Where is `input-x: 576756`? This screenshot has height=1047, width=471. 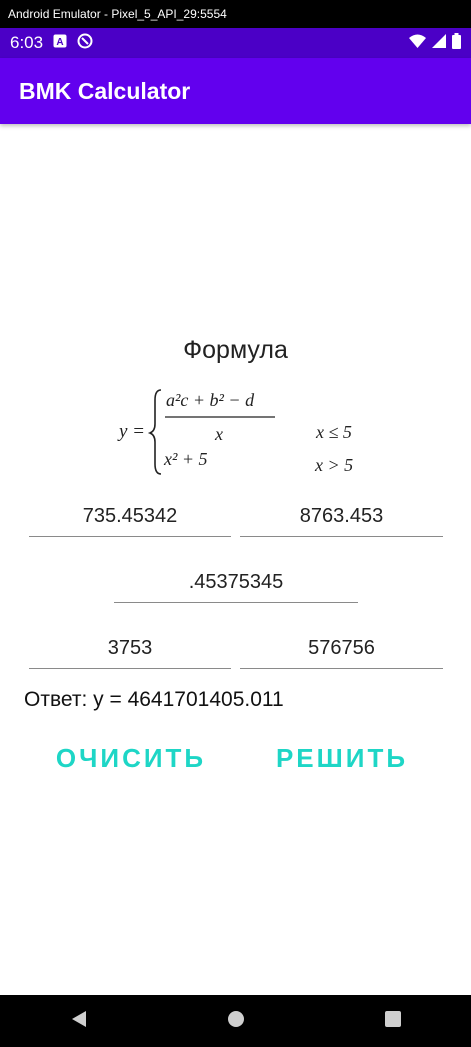 input-x: 576756 is located at coordinates (341, 650).